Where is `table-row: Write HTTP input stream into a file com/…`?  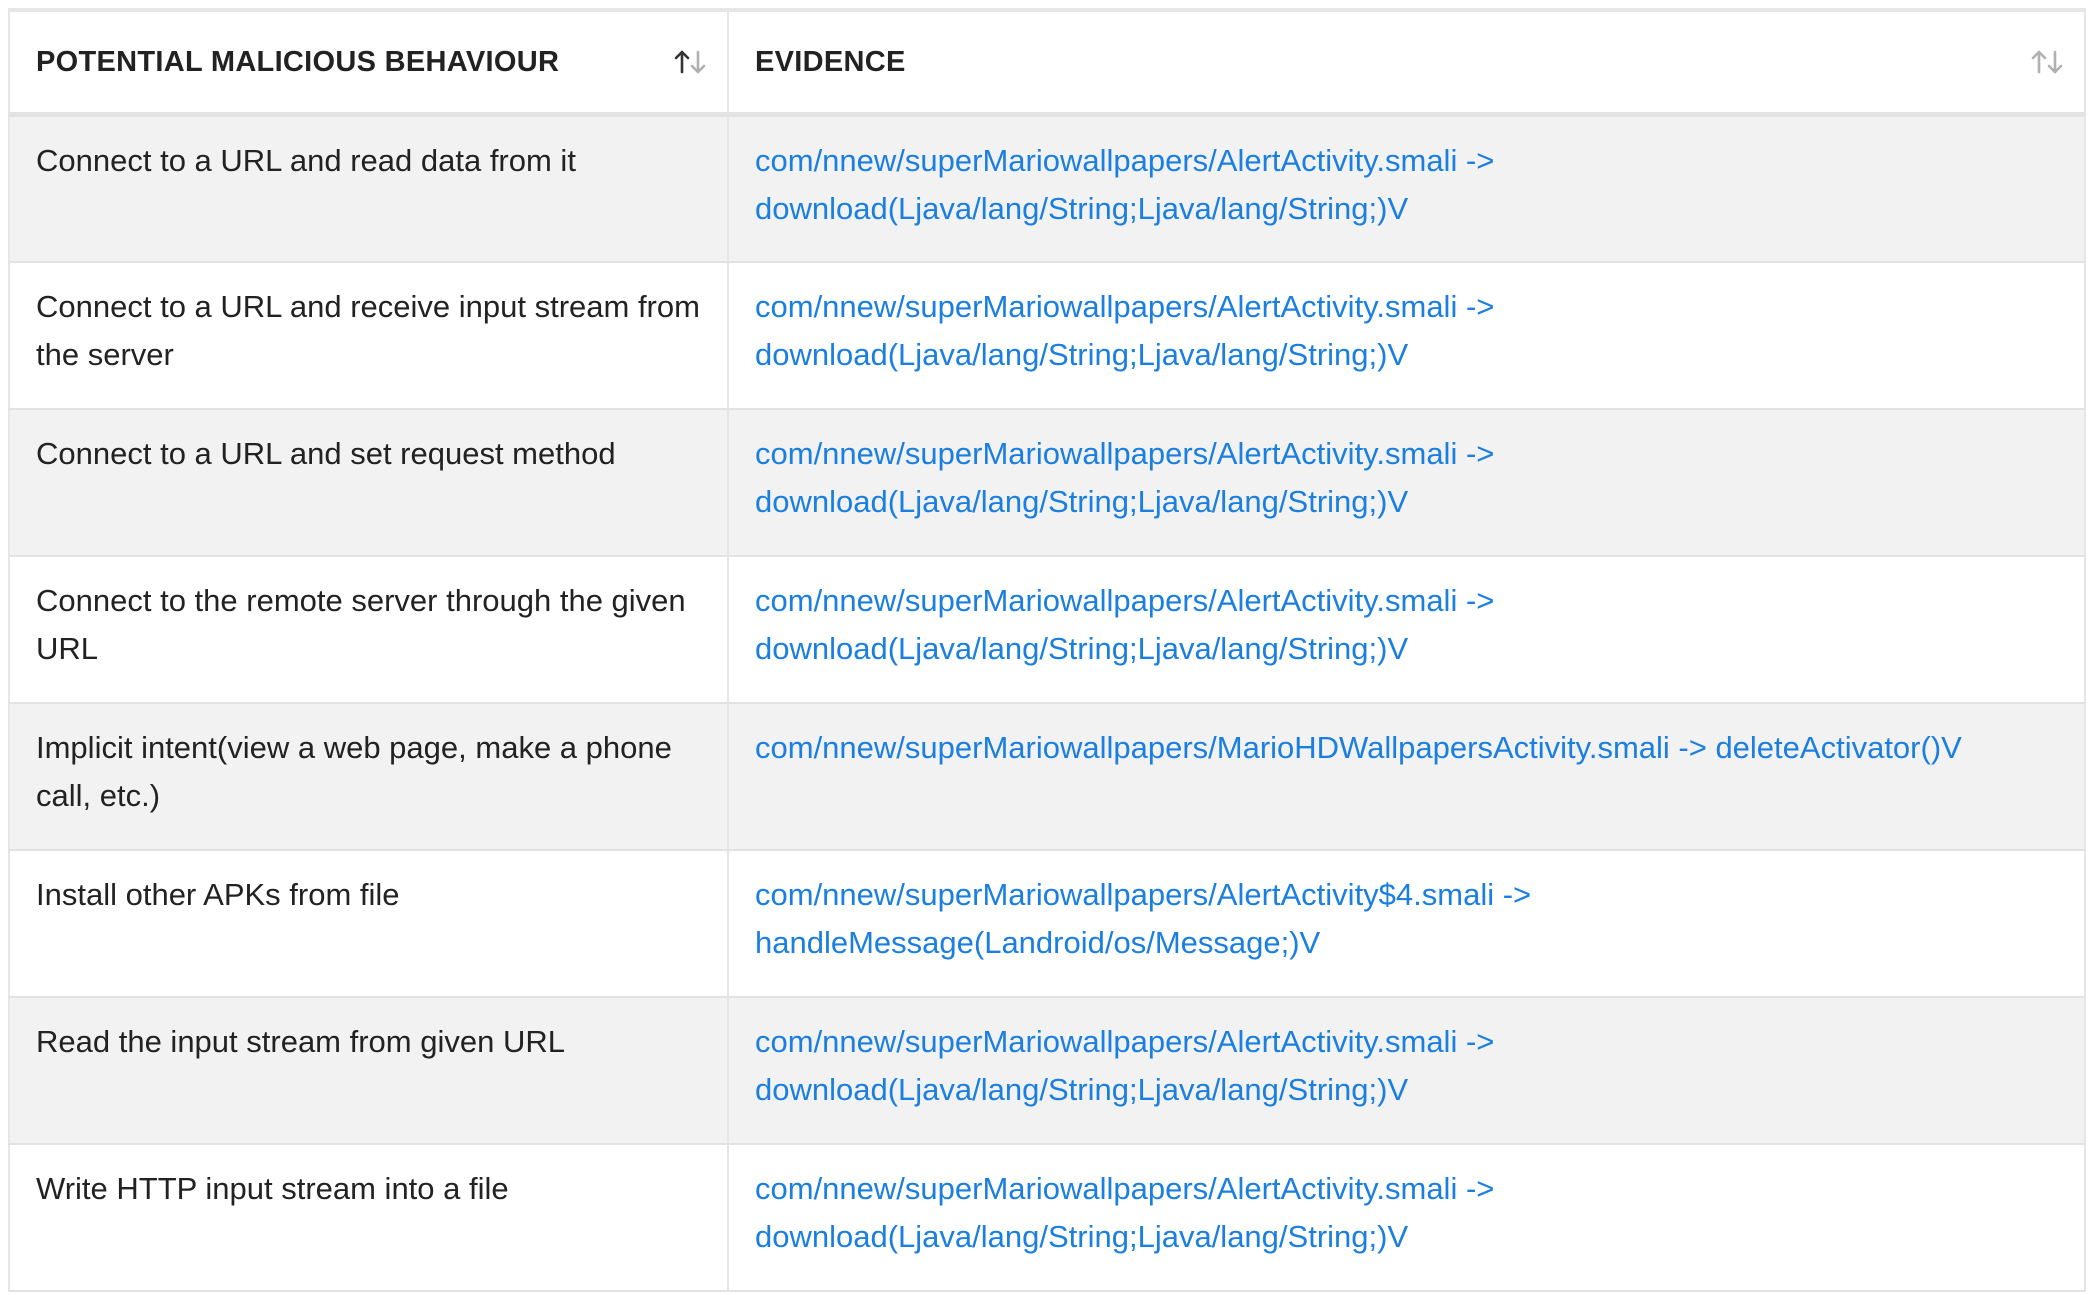 table-row: Write HTTP input stream into a file com/… is located at coordinates (1047, 1217).